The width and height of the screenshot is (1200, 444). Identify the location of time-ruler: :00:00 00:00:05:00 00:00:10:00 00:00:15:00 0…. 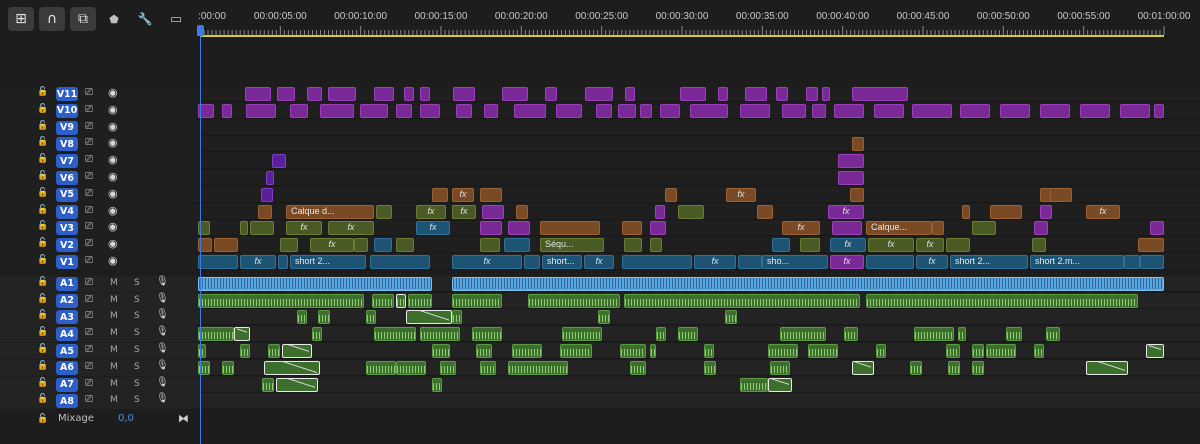
(699, 20).